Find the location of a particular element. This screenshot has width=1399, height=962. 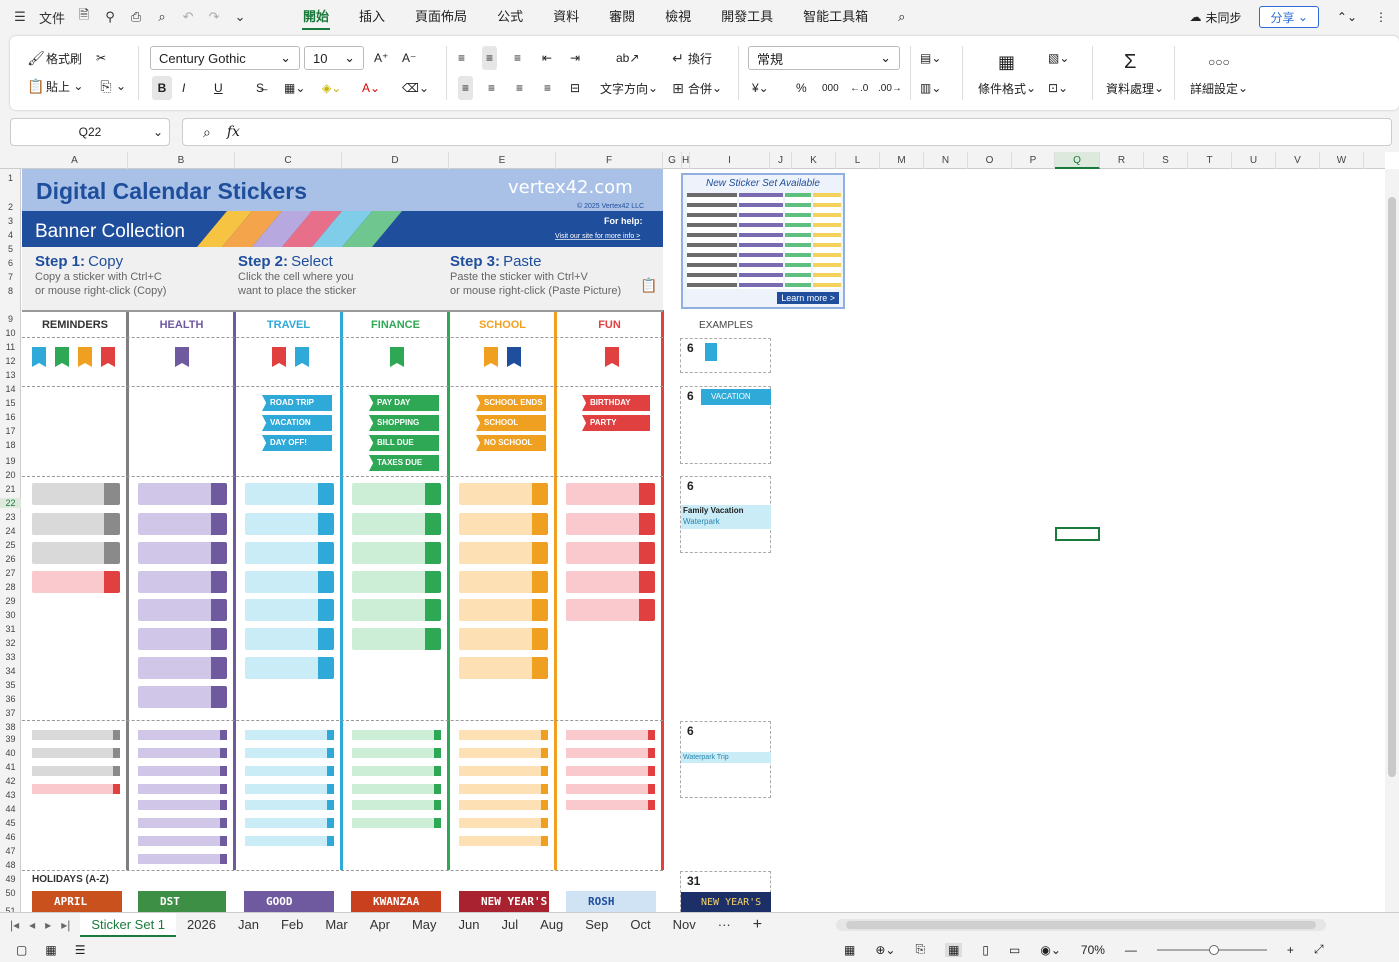

cell-style-icon: ▥⌄ is located at coordinates (930, 88).